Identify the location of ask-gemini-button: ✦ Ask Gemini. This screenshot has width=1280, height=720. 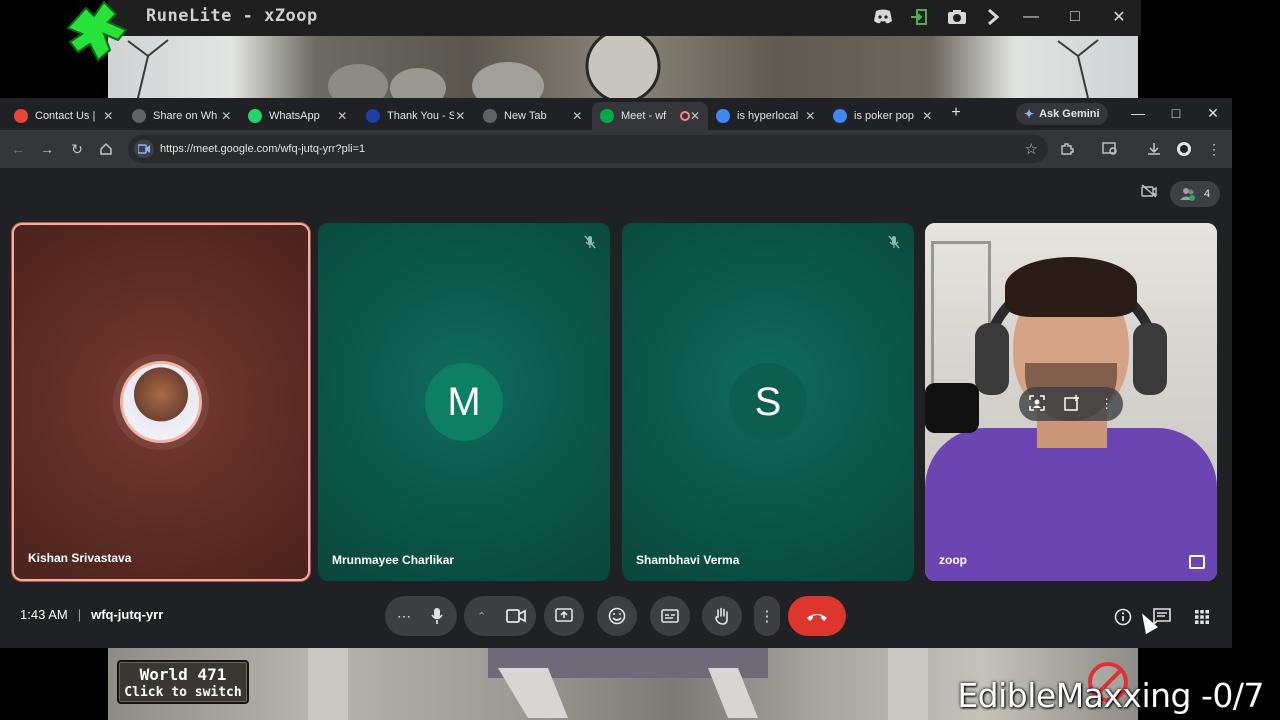
(1062, 114).